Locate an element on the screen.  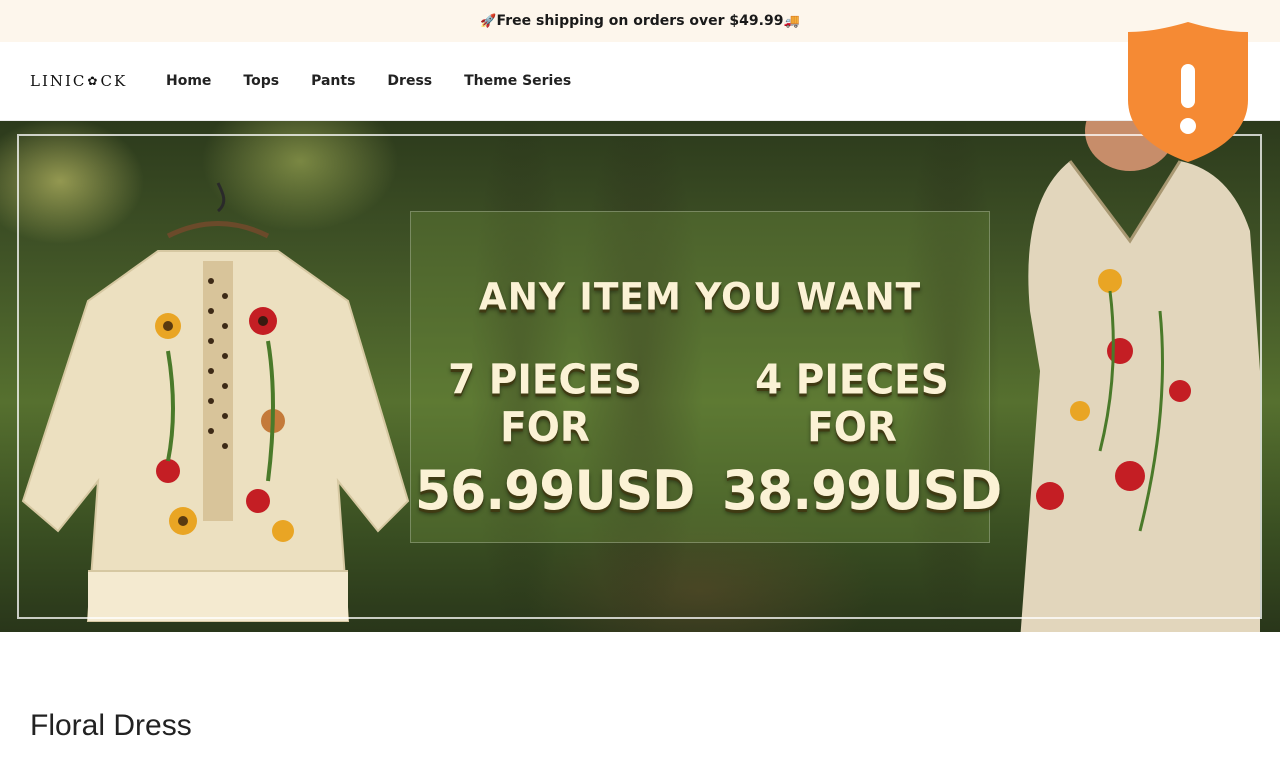
nav-item-theme-series: Theme Series is located at coordinates (517, 81).